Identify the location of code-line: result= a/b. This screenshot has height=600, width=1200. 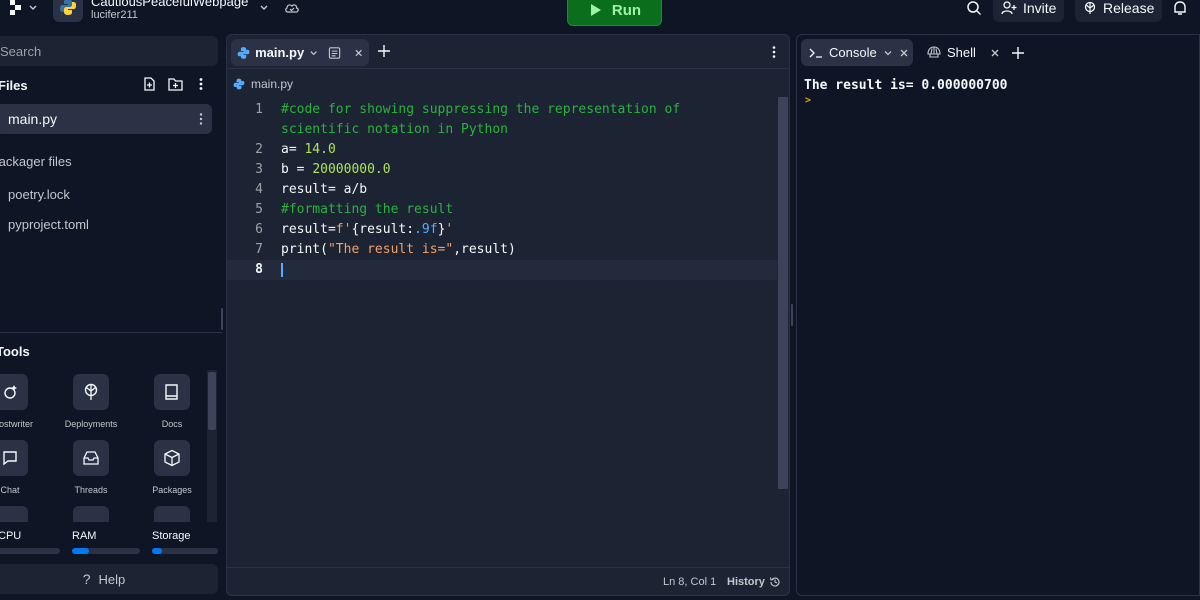
(324, 189).